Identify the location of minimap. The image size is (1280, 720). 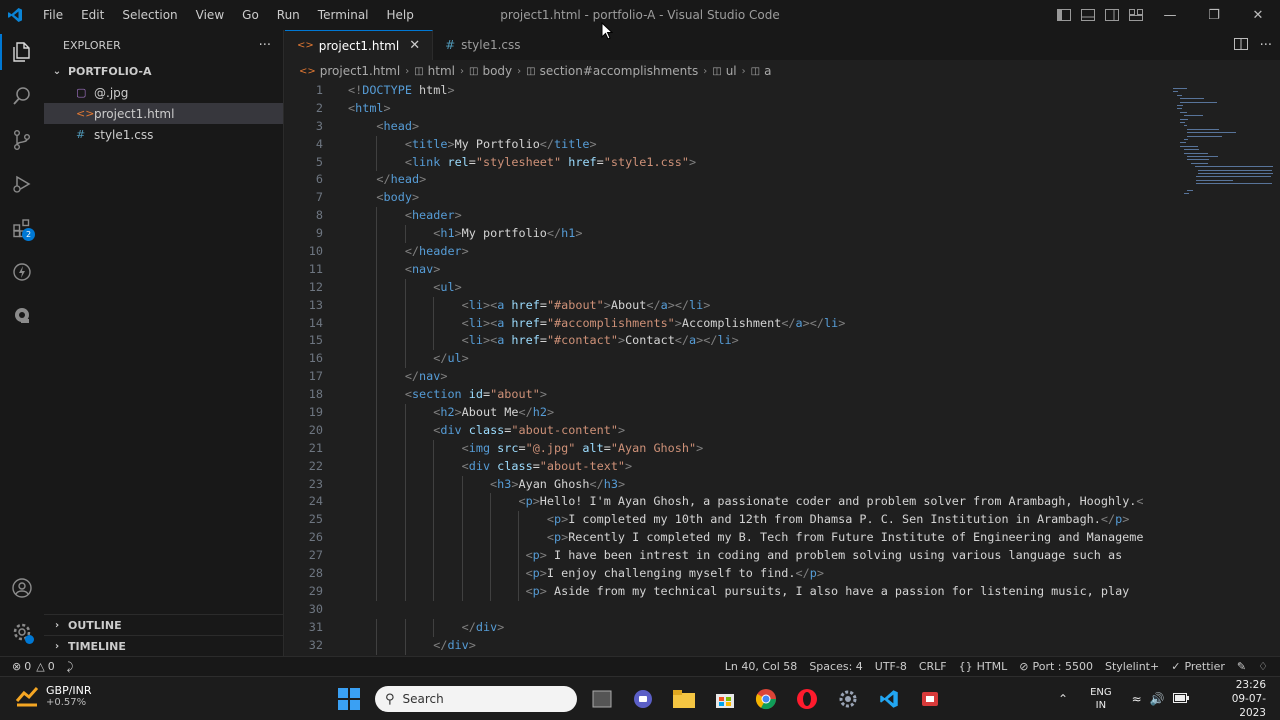
(1222, 369).